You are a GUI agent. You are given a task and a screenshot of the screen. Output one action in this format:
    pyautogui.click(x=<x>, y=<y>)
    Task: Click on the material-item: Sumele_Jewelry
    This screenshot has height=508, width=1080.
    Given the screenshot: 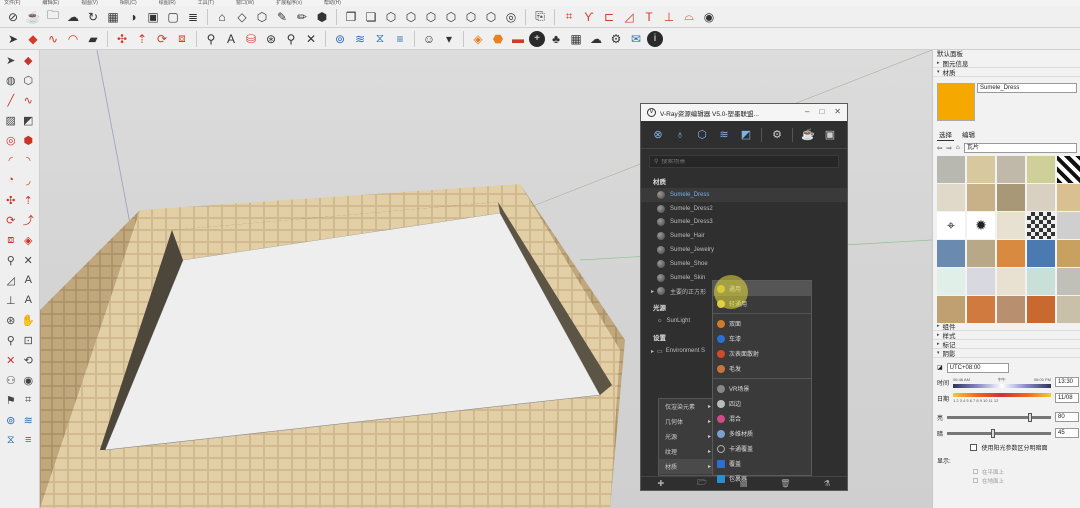 What is the action you would take?
    pyautogui.click(x=744, y=250)
    